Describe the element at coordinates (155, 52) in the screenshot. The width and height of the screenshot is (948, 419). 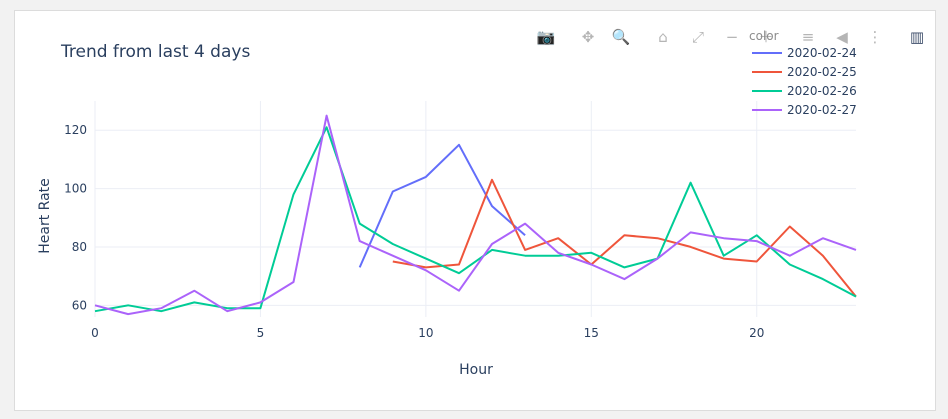
I see `chart-title: Trend from last 4 days` at that location.